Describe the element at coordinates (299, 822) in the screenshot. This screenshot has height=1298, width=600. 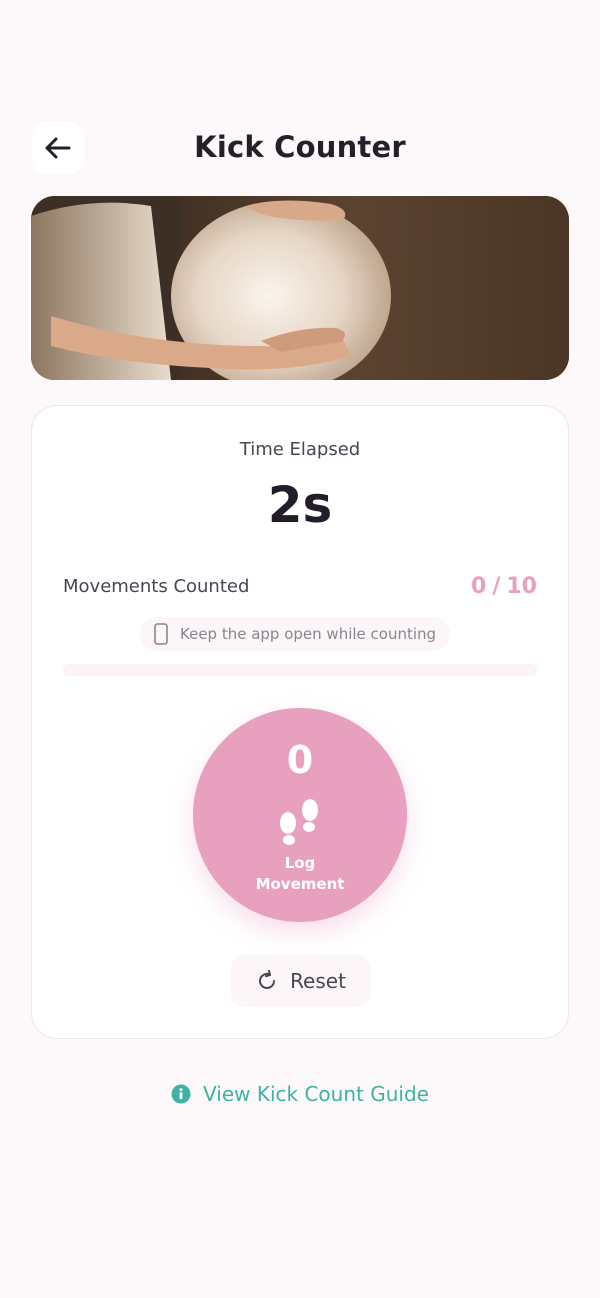
I see `footprints-icon` at that location.